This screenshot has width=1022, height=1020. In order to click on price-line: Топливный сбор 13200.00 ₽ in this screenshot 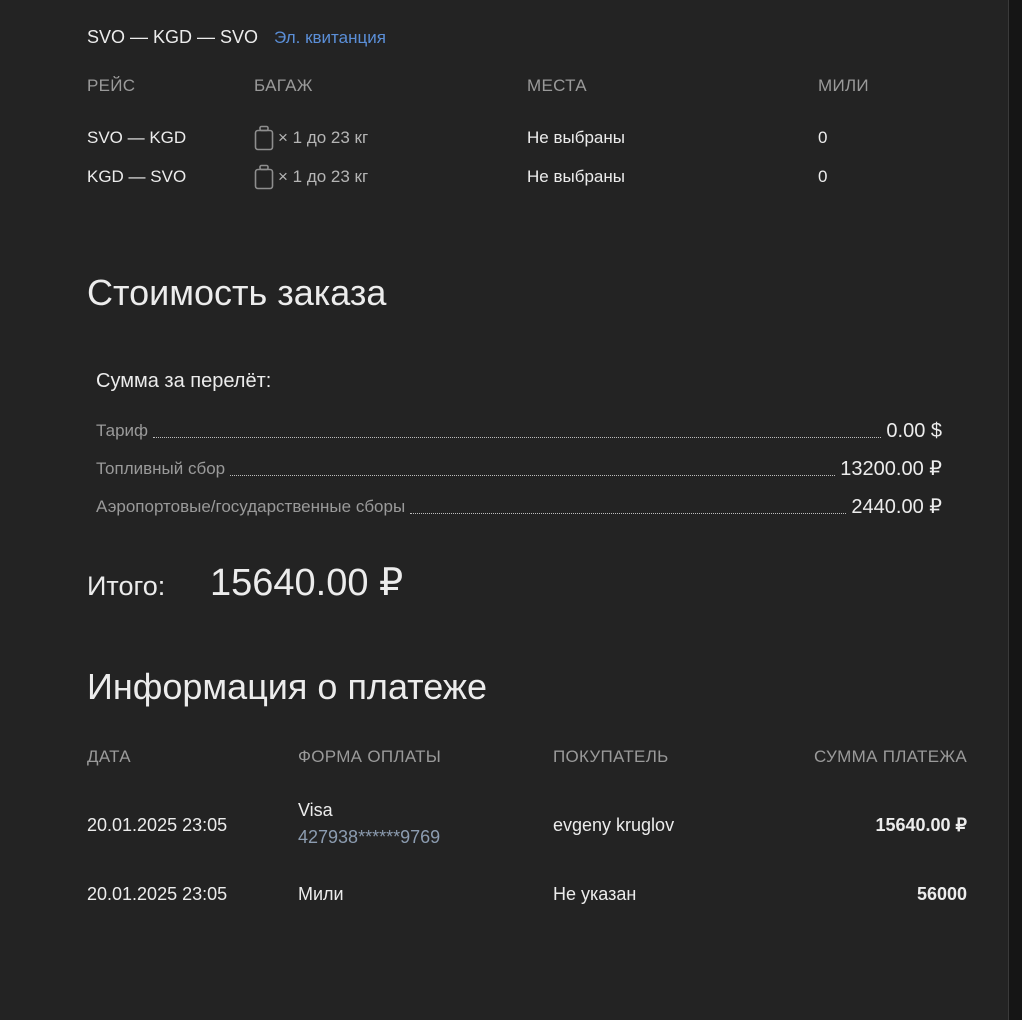, I will do `click(519, 464)`.